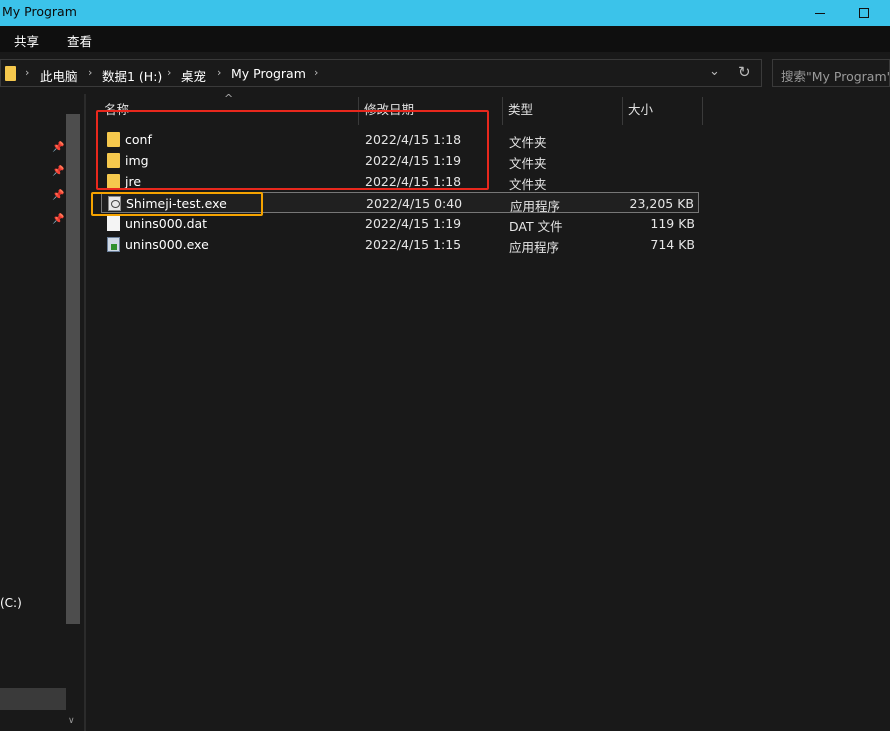  Describe the element at coordinates (381, 73) in the screenshot. I see `address-bar: › 此电脑 › 数据1 (H:) › 桌宠 › My Program › ⌄ ↻` at that location.